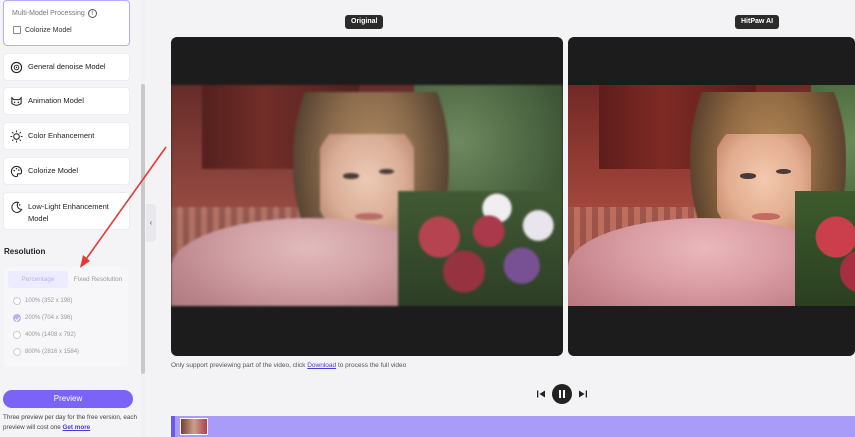  I want to click on moon-icon, so click(17, 207).